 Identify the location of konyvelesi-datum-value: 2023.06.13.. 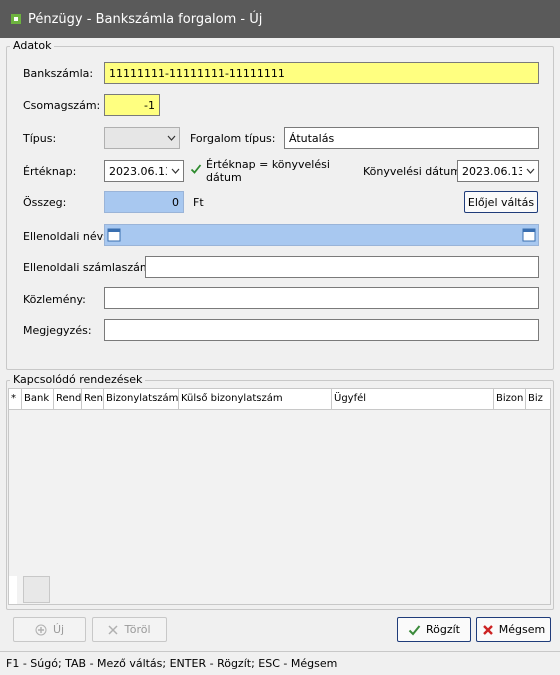
(492, 171).